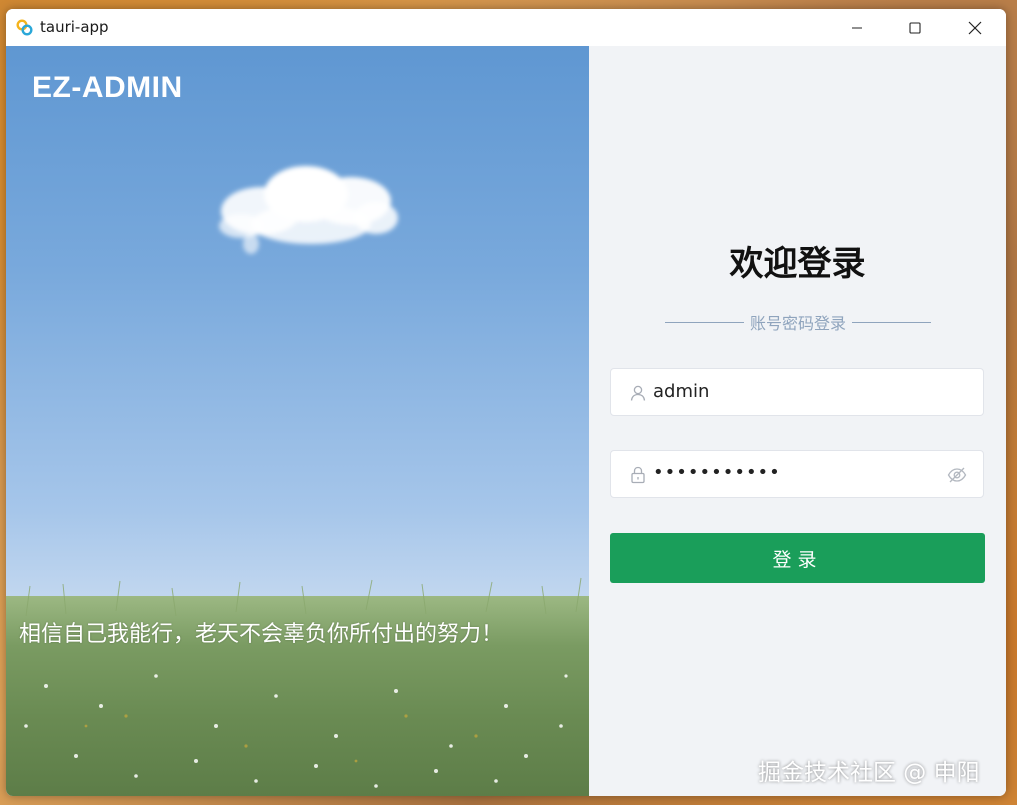  I want to click on maximize-icon, so click(915, 27).